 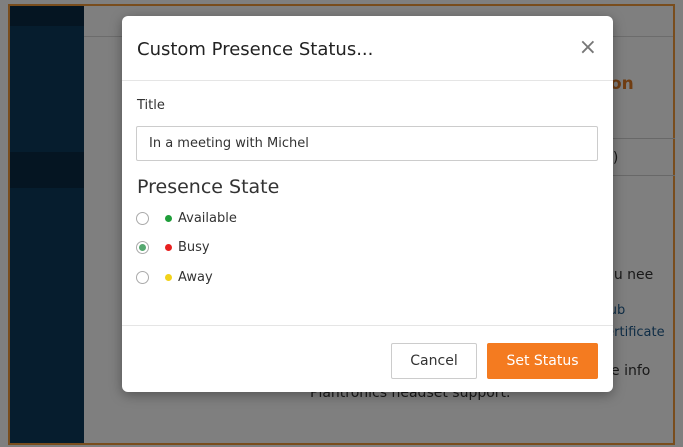 I want to click on dialog-header: Custom Presence Status... ×, so click(x=367, y=48).